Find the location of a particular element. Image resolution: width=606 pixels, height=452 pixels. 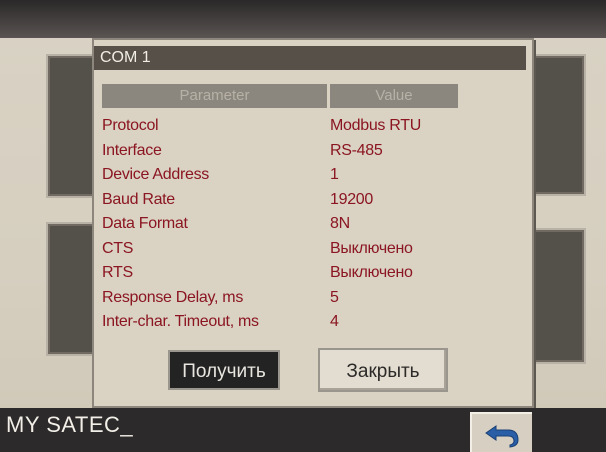

parameter-cell: CTS is located at coordinates (118, 248).